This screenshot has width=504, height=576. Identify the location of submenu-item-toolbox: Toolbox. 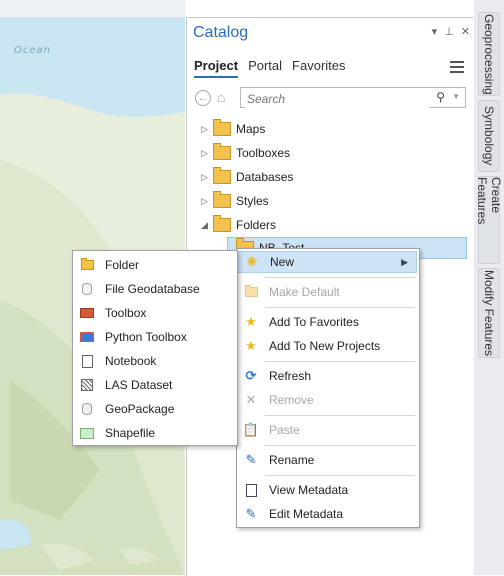
(154, 313).